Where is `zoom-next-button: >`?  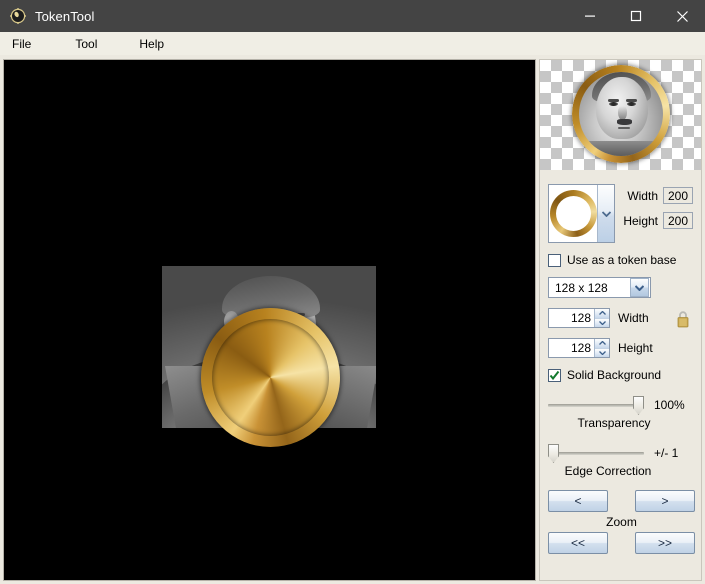 zoom-next-button: > is located at coordinates (665, 501).